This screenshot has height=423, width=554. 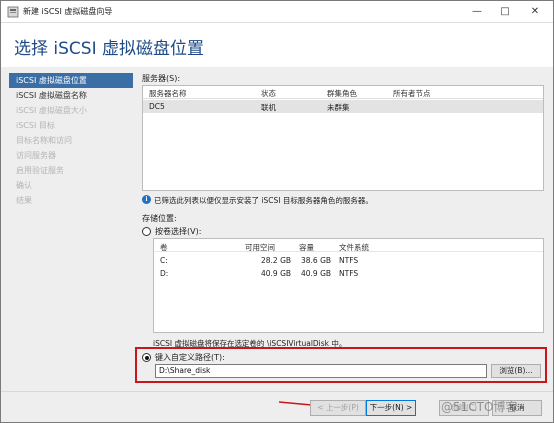 What do you see at coordinates (316, 260) in the screenshot?
I see `capacity-cell: 38.6 GB` at bounding box center [316, 260].